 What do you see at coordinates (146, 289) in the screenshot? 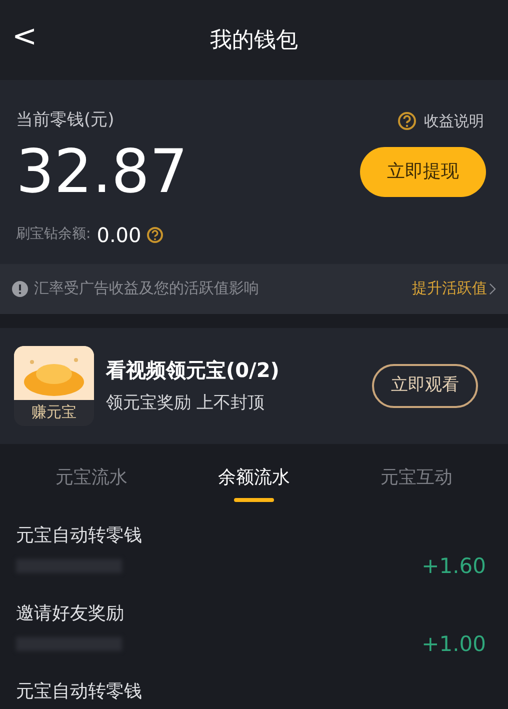
I see `notice-text: 汇率受广告收益及您的活跃值影响` at bounding box center [146, 289].